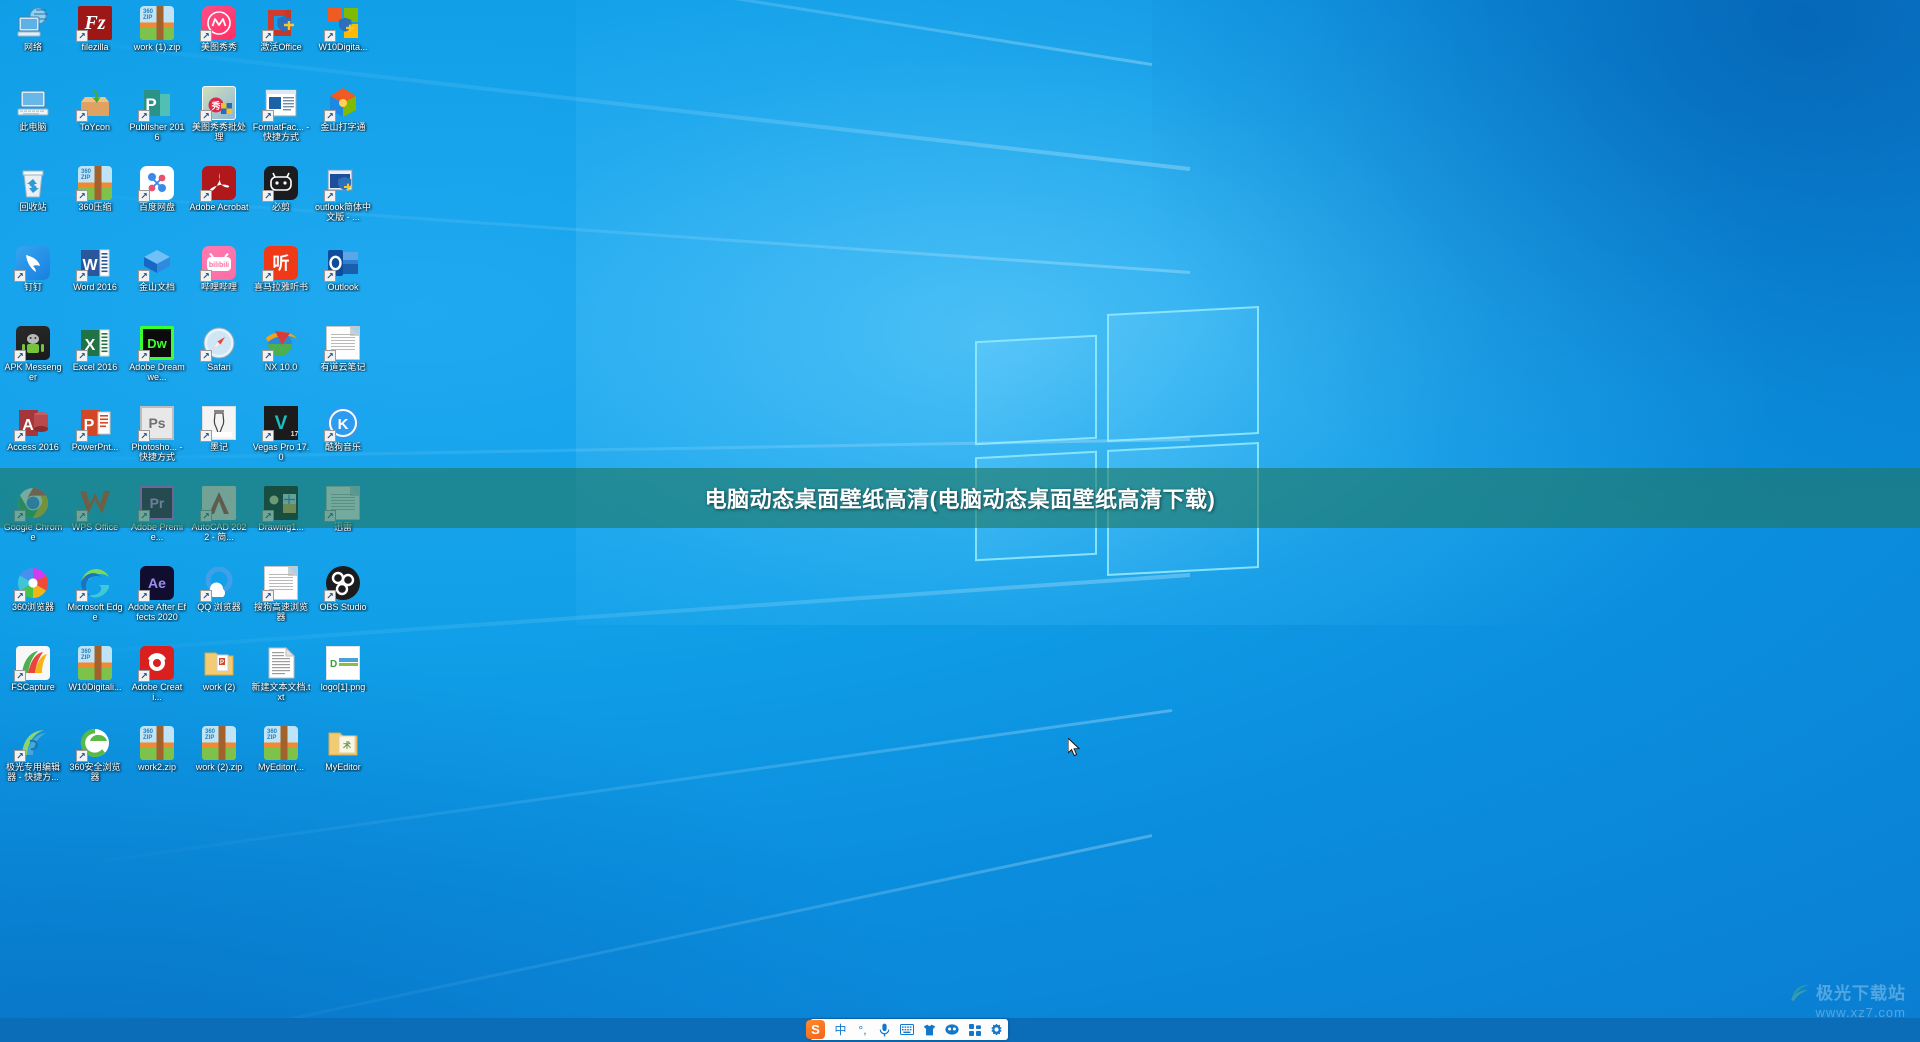  I want to click on dingtalk-icon, so click(32, 264).